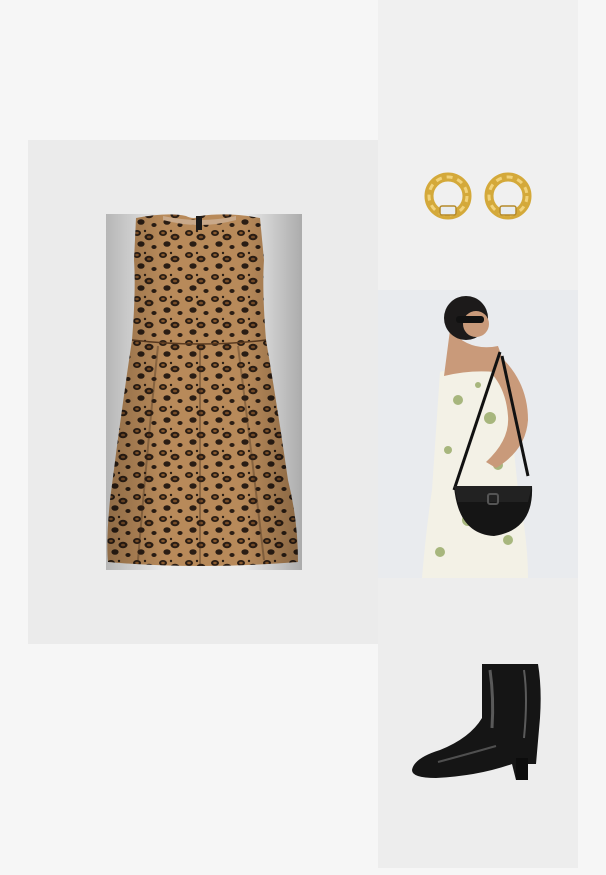  I want to click on gold-hoop-earrings-icon, so click(478, 196).